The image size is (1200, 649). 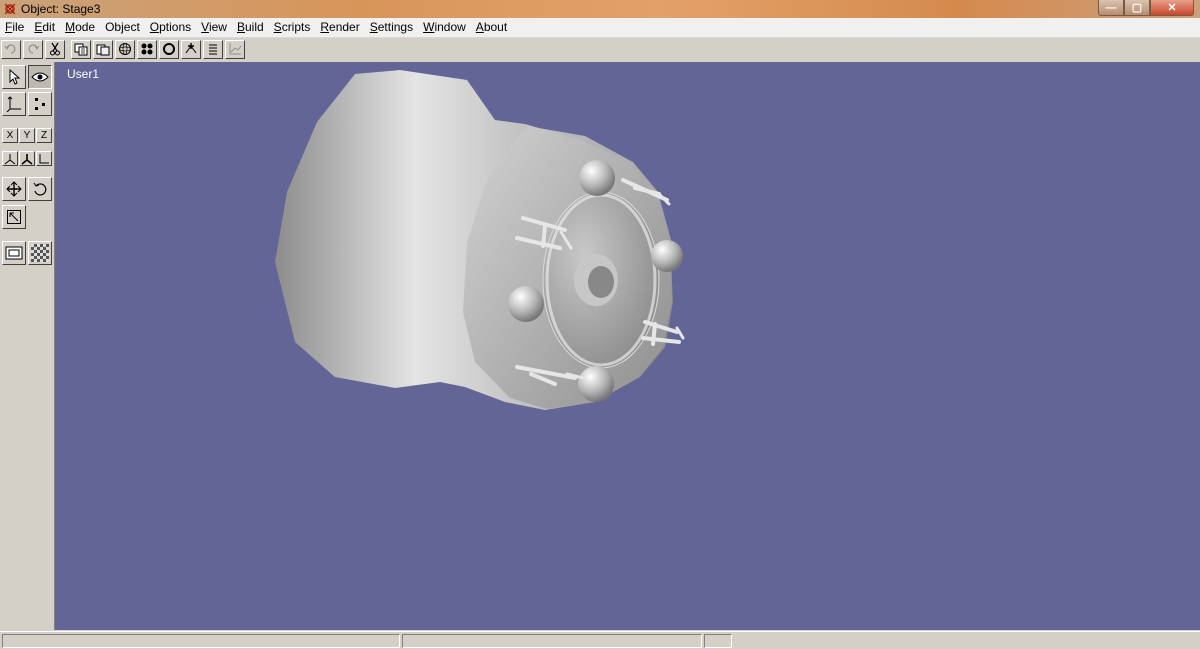 I want to click on axis-tool-button, so click(x=14, y=104).